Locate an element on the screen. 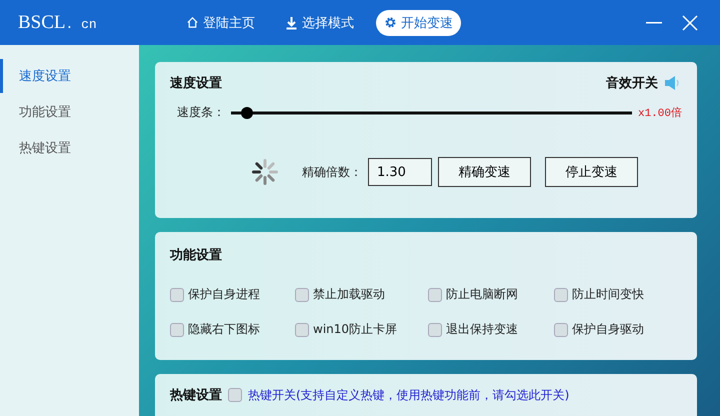 The height and width of the screenshot is (416, 720). panel-title: 热键设置 is located at coordinates (196, 395).